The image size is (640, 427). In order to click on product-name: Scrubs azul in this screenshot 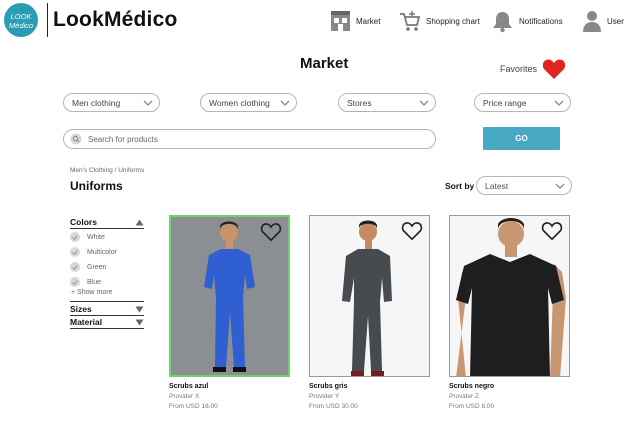, I will do `click(188, 386)`.